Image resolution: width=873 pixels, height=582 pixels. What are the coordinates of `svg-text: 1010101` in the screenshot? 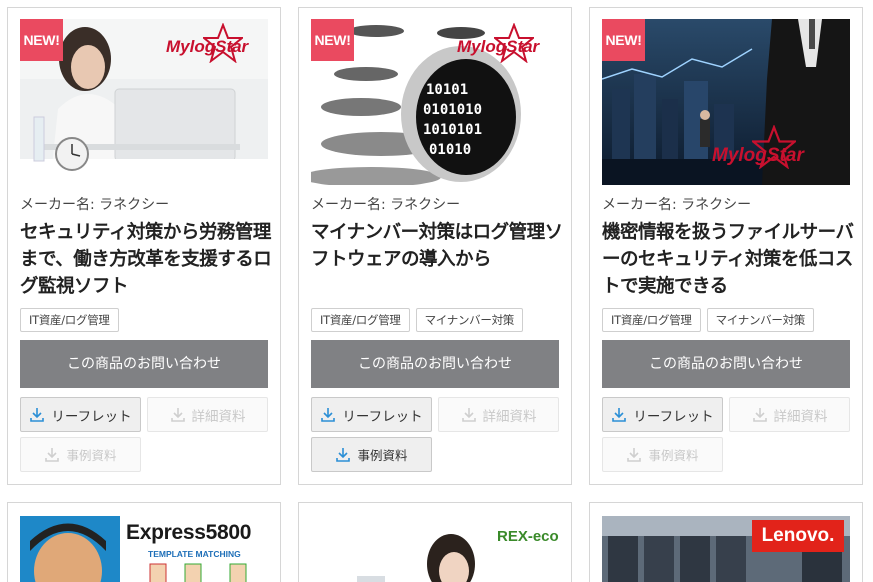 It's located at (452, 130).